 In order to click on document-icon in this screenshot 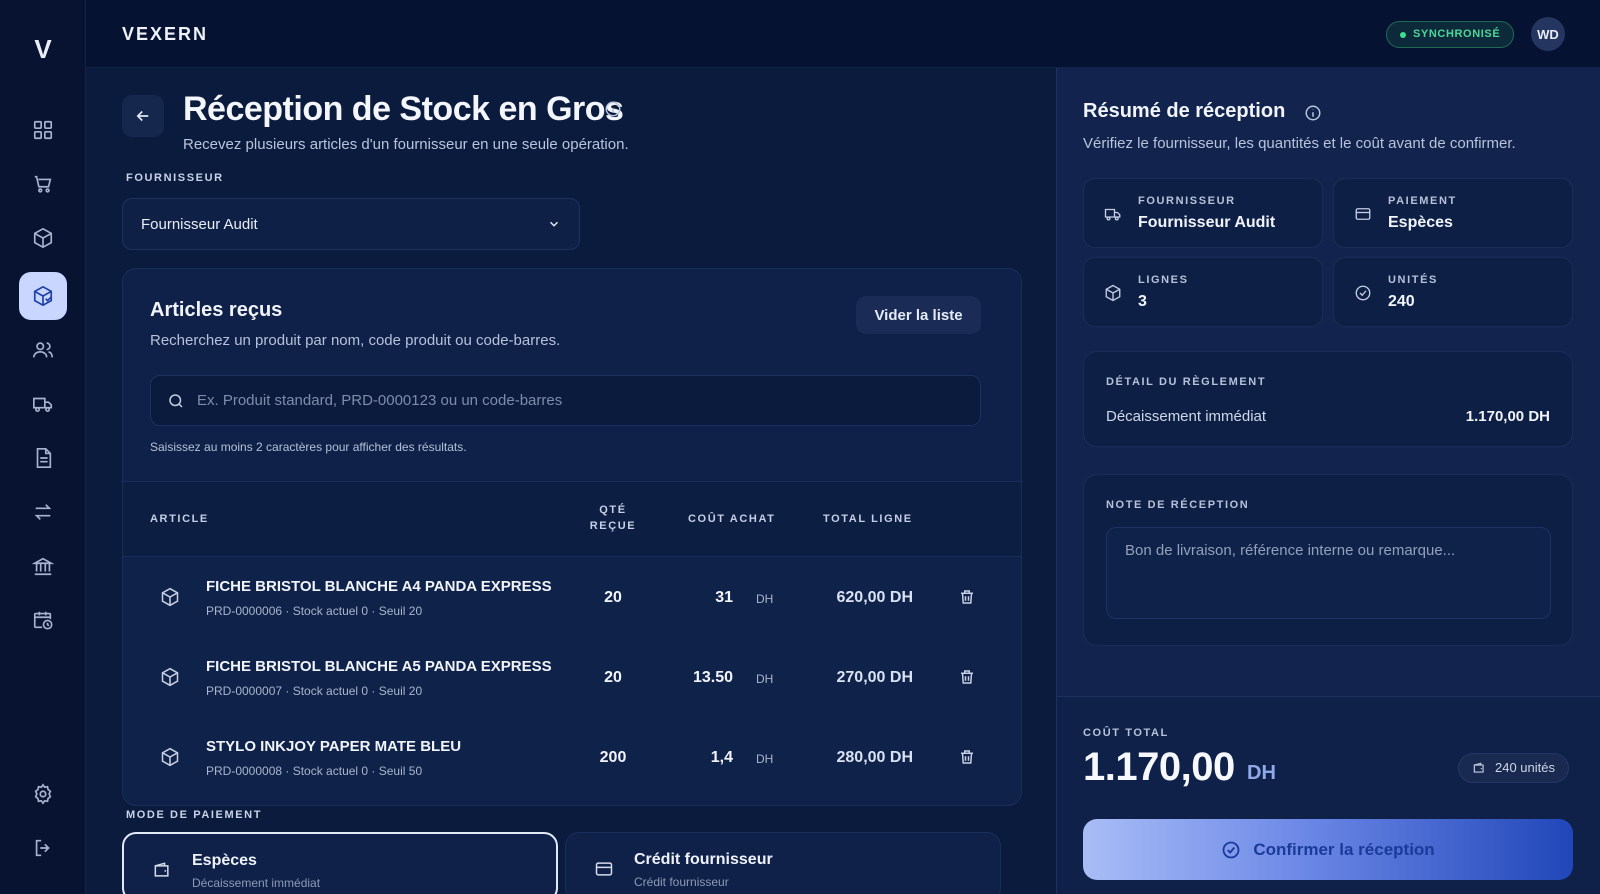, I will do `click(43, 458)`.